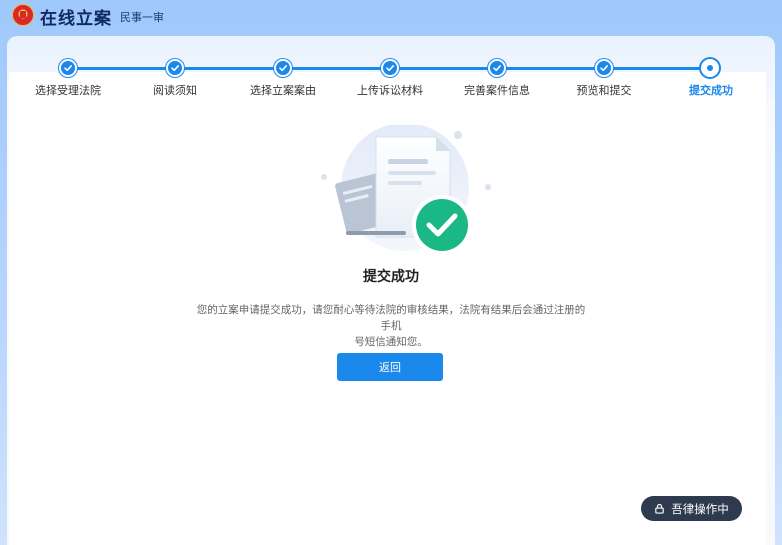 The width and height of the screenshot is (782, 545). I want to click on assistant-status-label: 吾律操作中, so click(700, 508).